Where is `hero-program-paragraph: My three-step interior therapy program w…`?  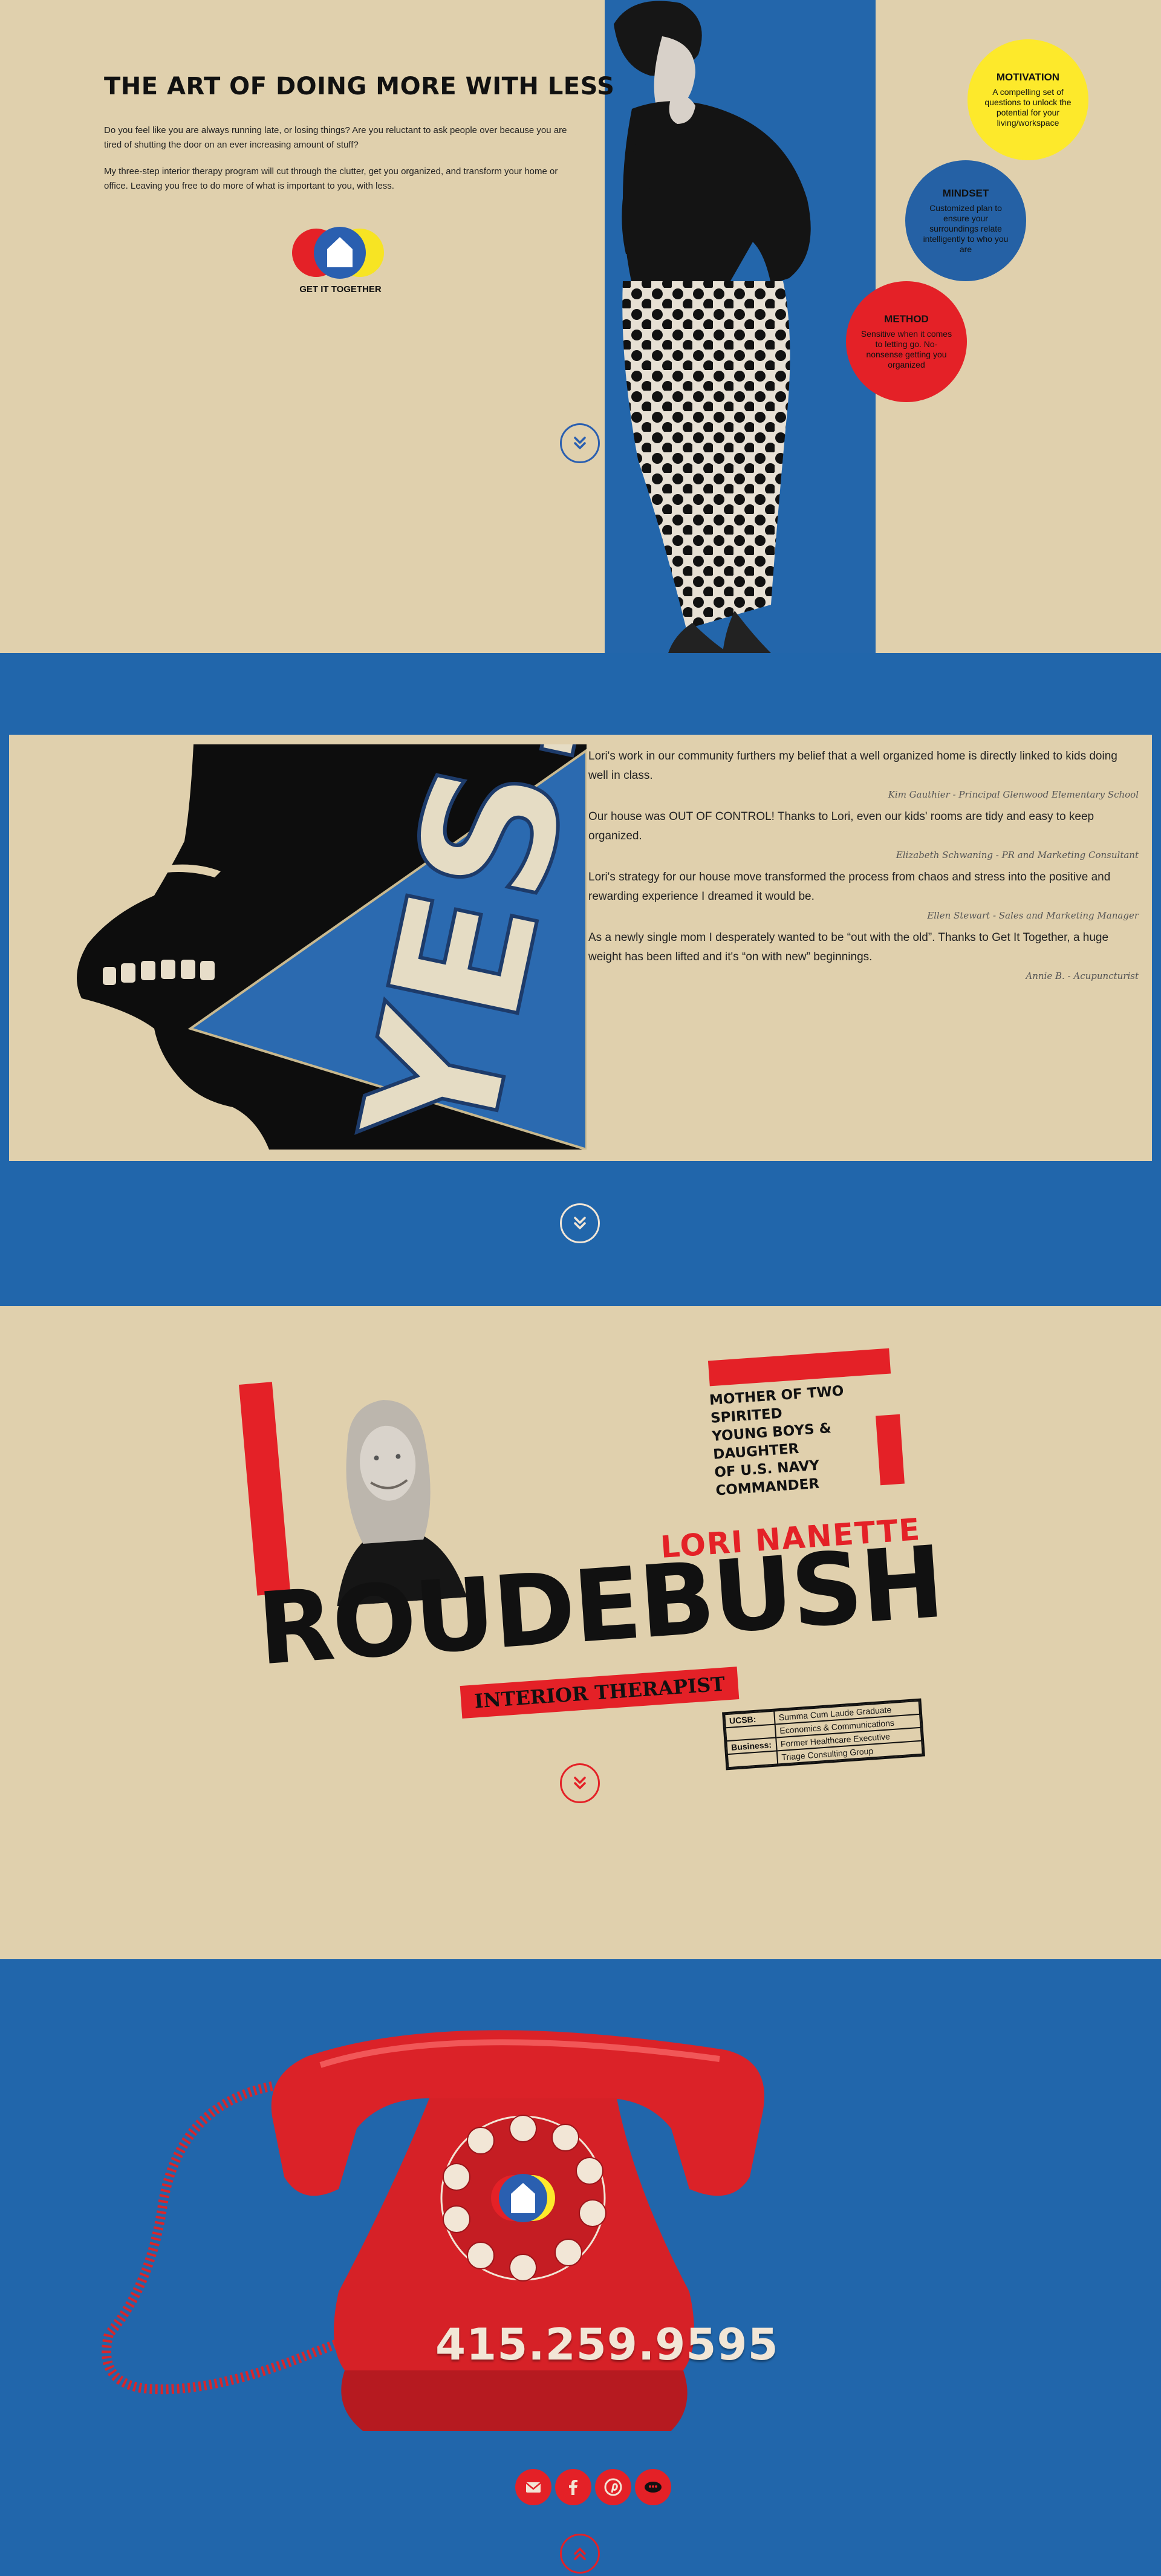 hero-program-paragraph: My three-step interior therapy program w… is located at coordinates (331, 179).